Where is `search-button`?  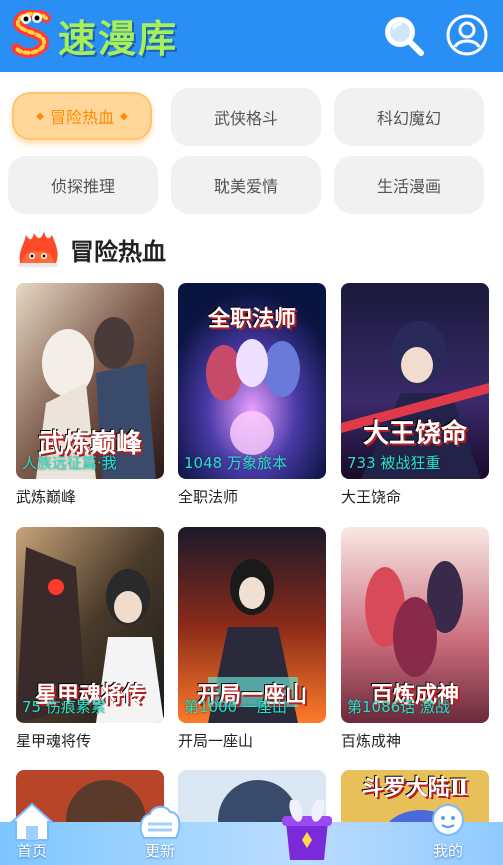 search-button is located at coordinates (403, 35).